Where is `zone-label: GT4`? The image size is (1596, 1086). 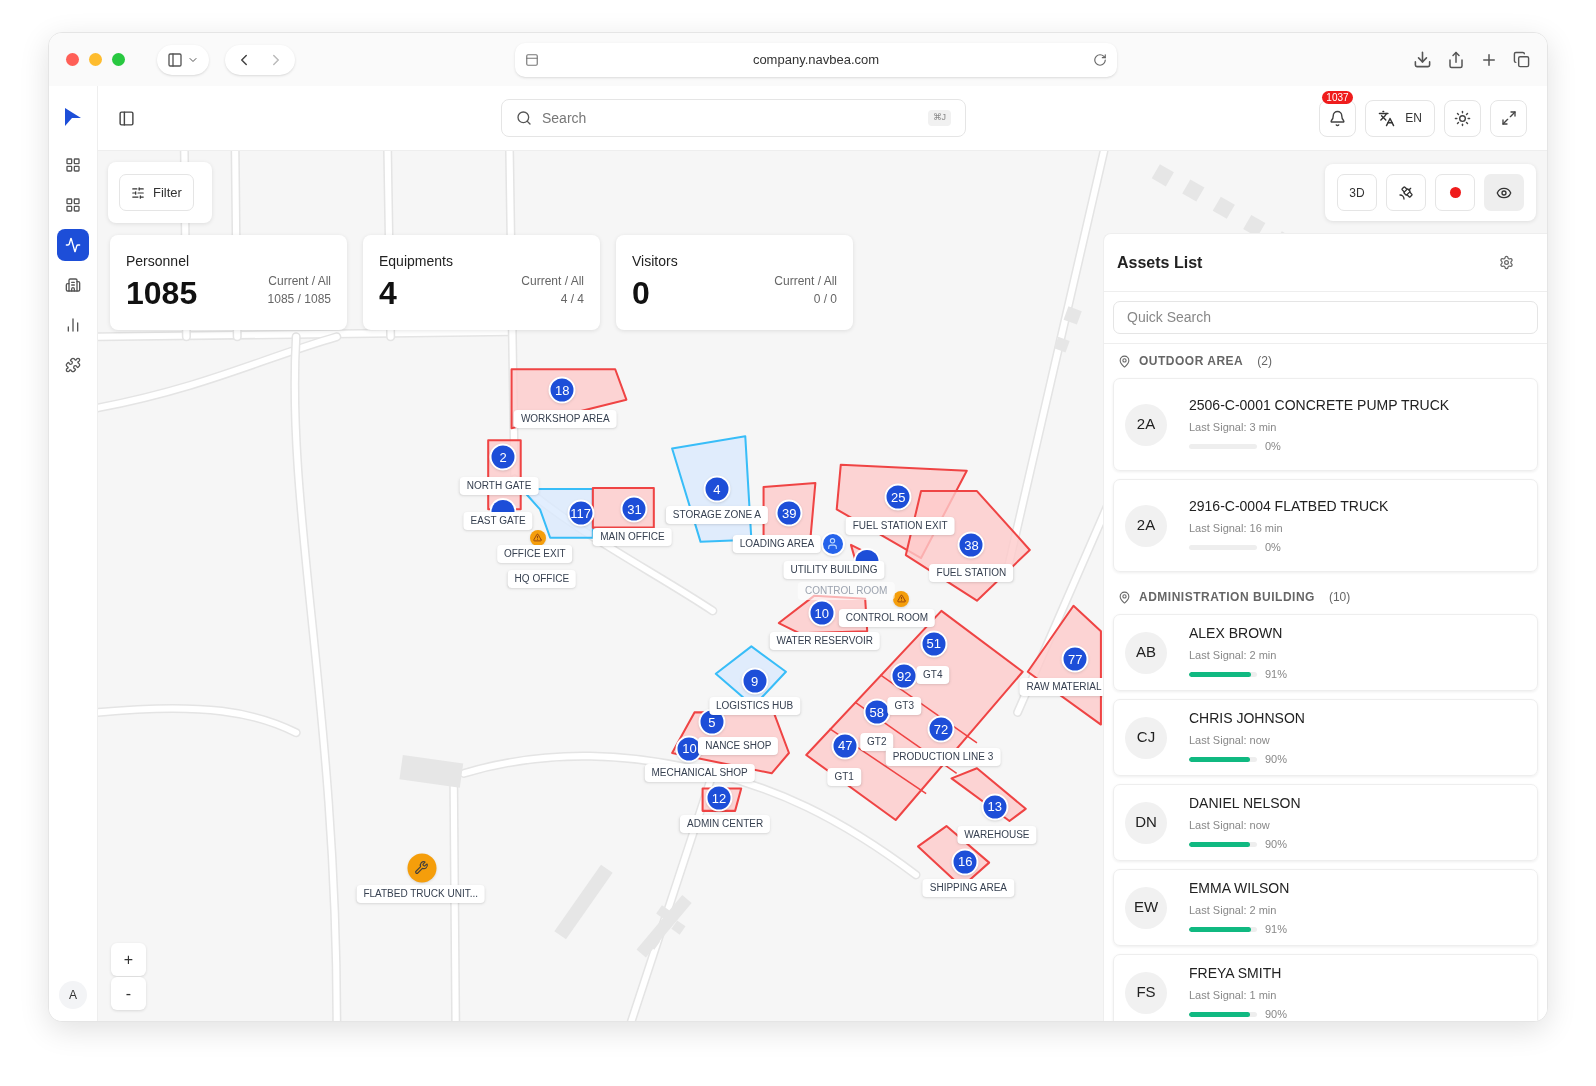 zone-label: GT4 is located at coordinates (933, 675).